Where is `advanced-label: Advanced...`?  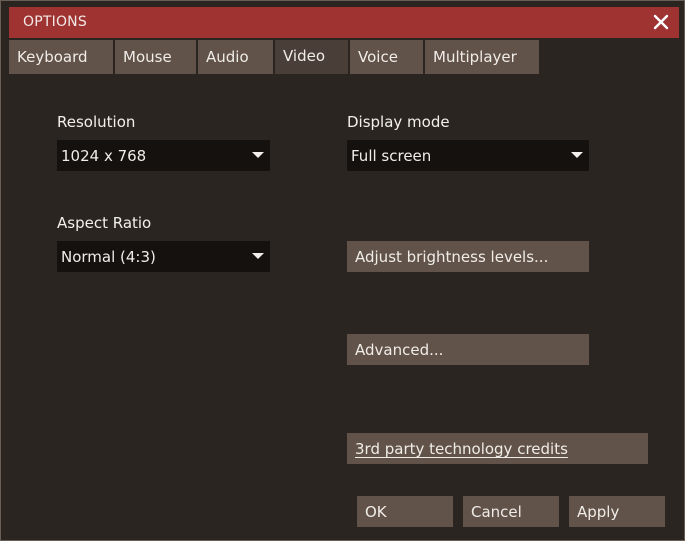 advanced-label: Advanced... is located at coordinates (399, 350).